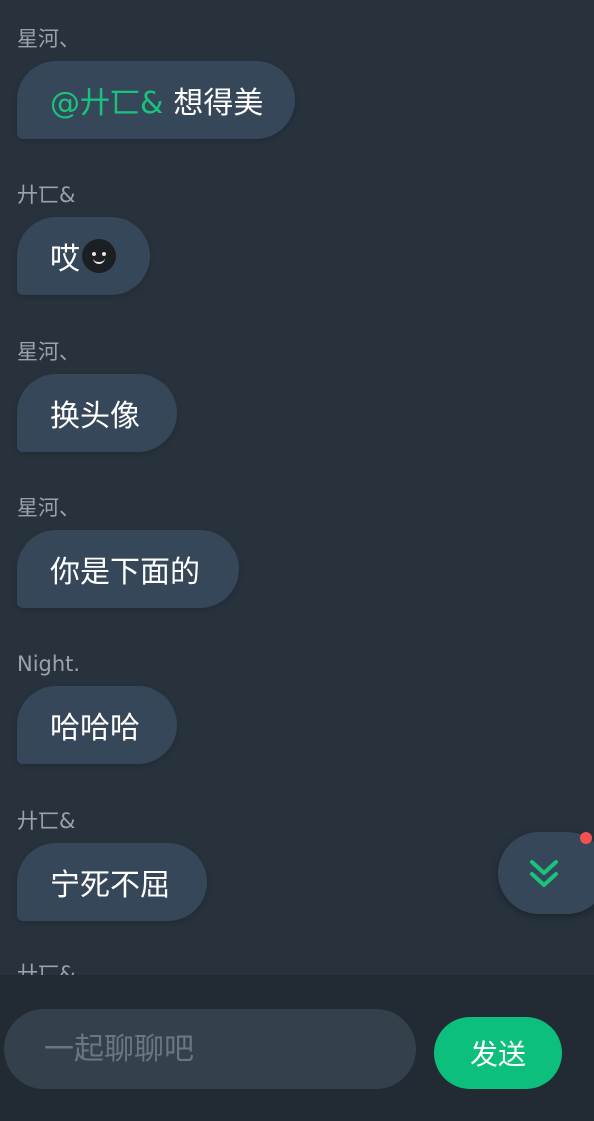 This screenshot has height=1121, width=594. Describe the element at coordinates (95, 416) in the screenshot. I see `message-text: 换头像` at that location.